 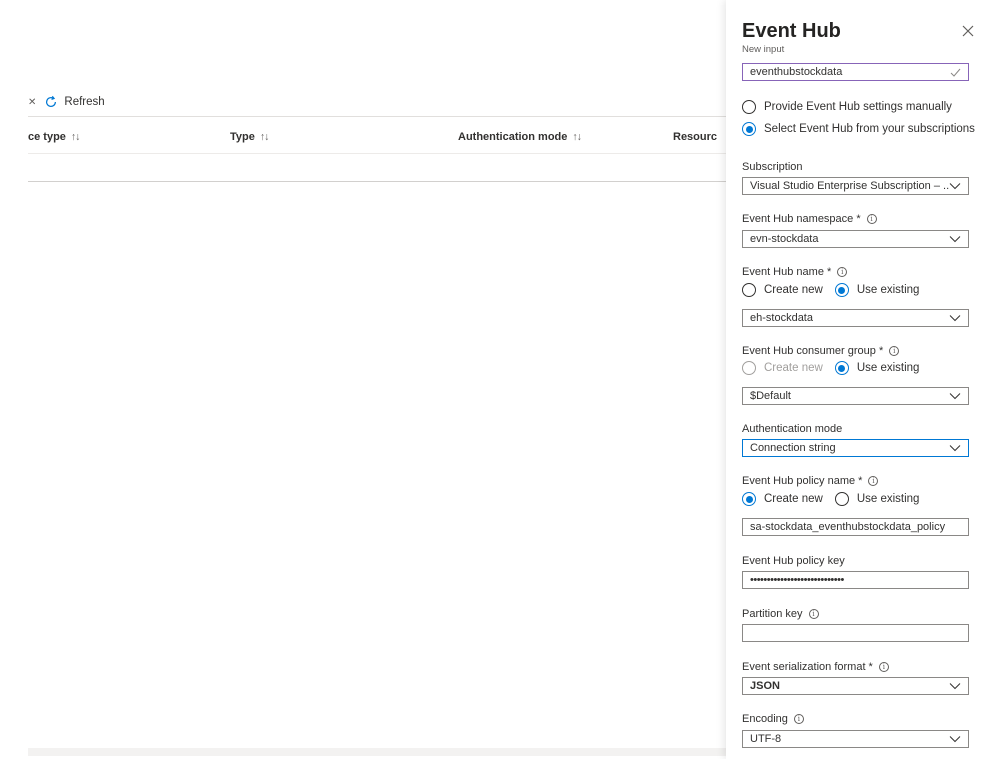 I want to click on hub-name-create-new: Create new, so click(x=782, y=290).